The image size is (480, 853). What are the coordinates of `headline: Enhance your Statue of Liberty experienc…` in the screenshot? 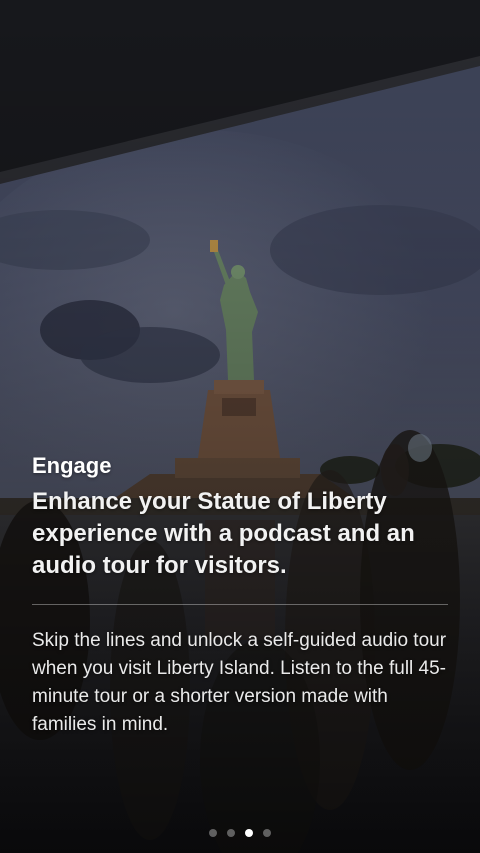 It's located at (223, 533).